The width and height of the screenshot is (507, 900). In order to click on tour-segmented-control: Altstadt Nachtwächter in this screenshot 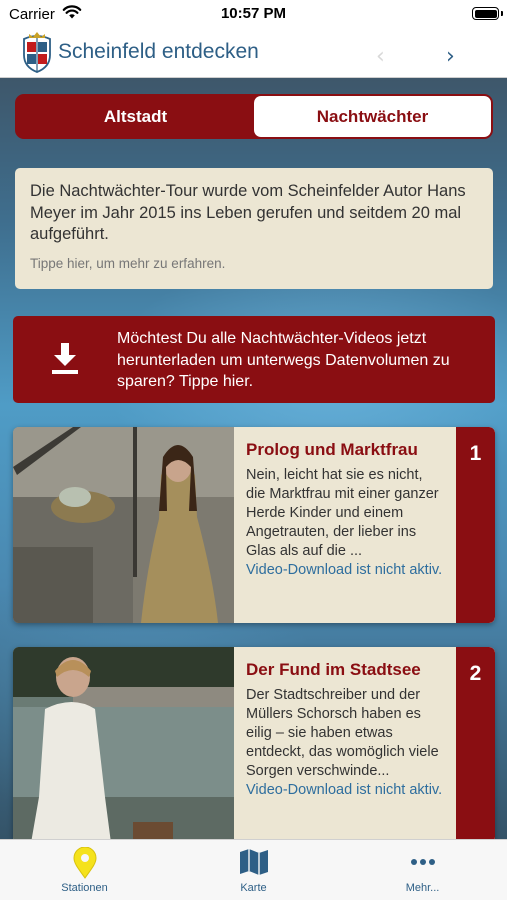, I will do `click(254, 116)`.